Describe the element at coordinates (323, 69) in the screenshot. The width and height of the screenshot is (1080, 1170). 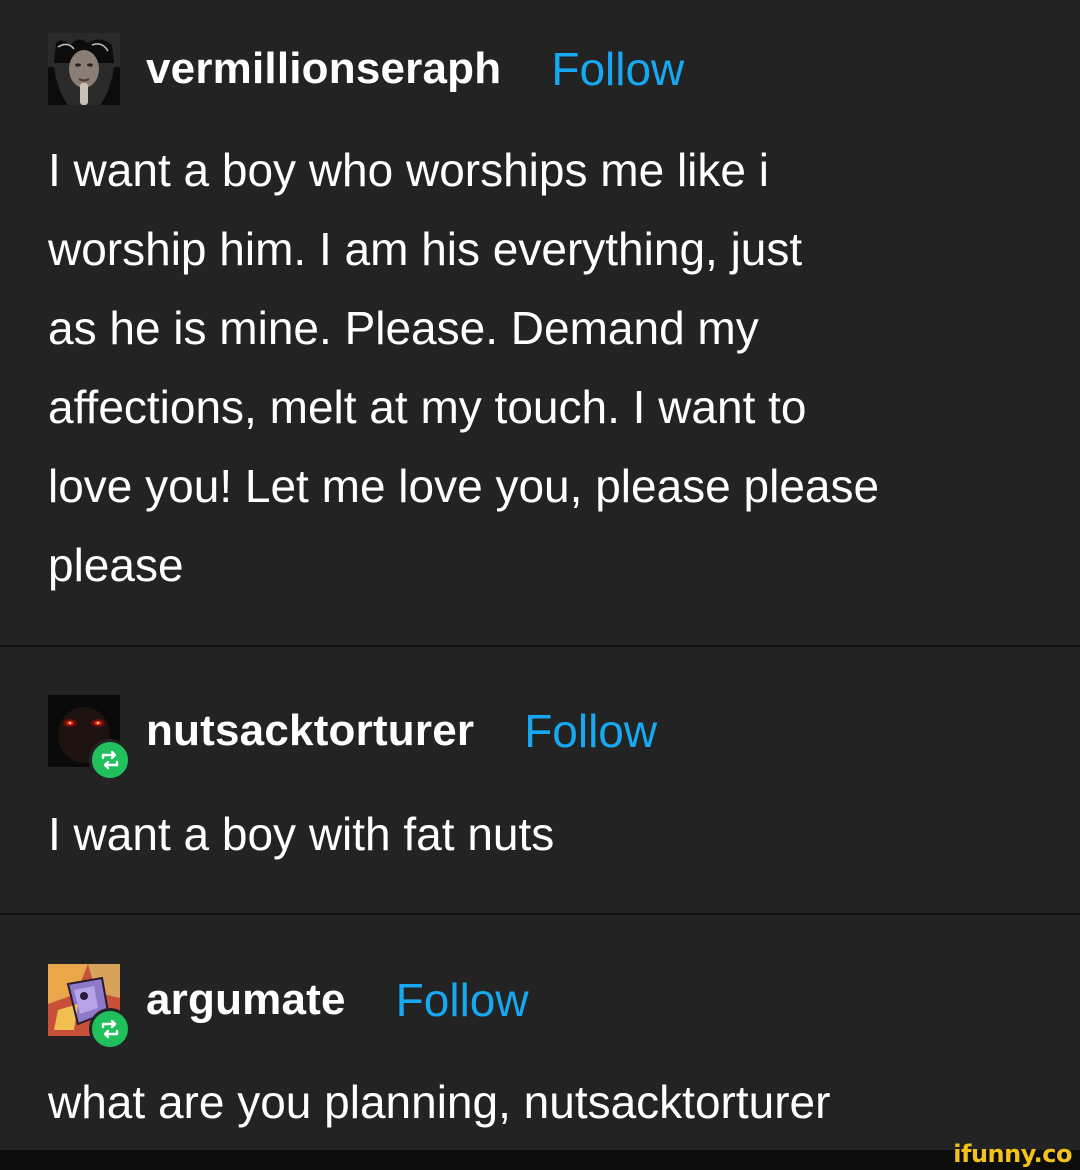
I see `username: vermillionseraph` at that location.